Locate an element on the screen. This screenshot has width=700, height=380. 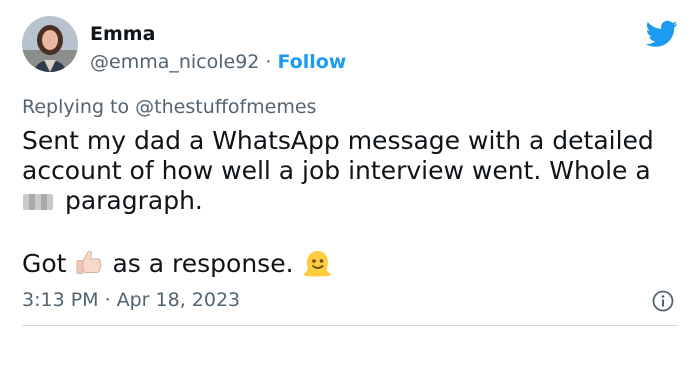
tweet-text-line2: Got as a response. is located at coordinates (181, 263).